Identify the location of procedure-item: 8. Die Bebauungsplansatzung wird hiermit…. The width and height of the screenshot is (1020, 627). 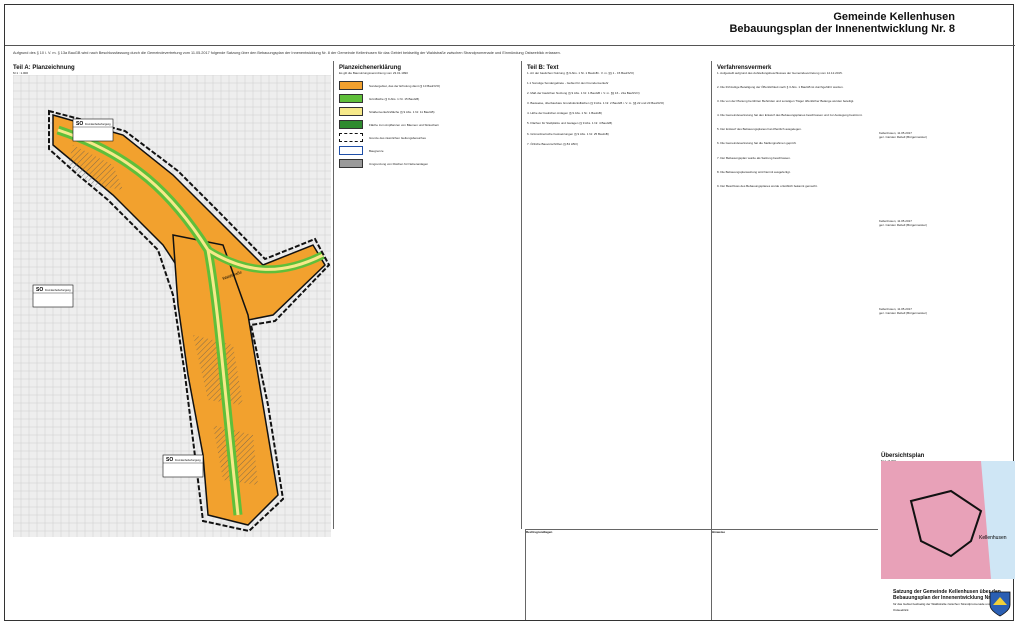
(754, 171).